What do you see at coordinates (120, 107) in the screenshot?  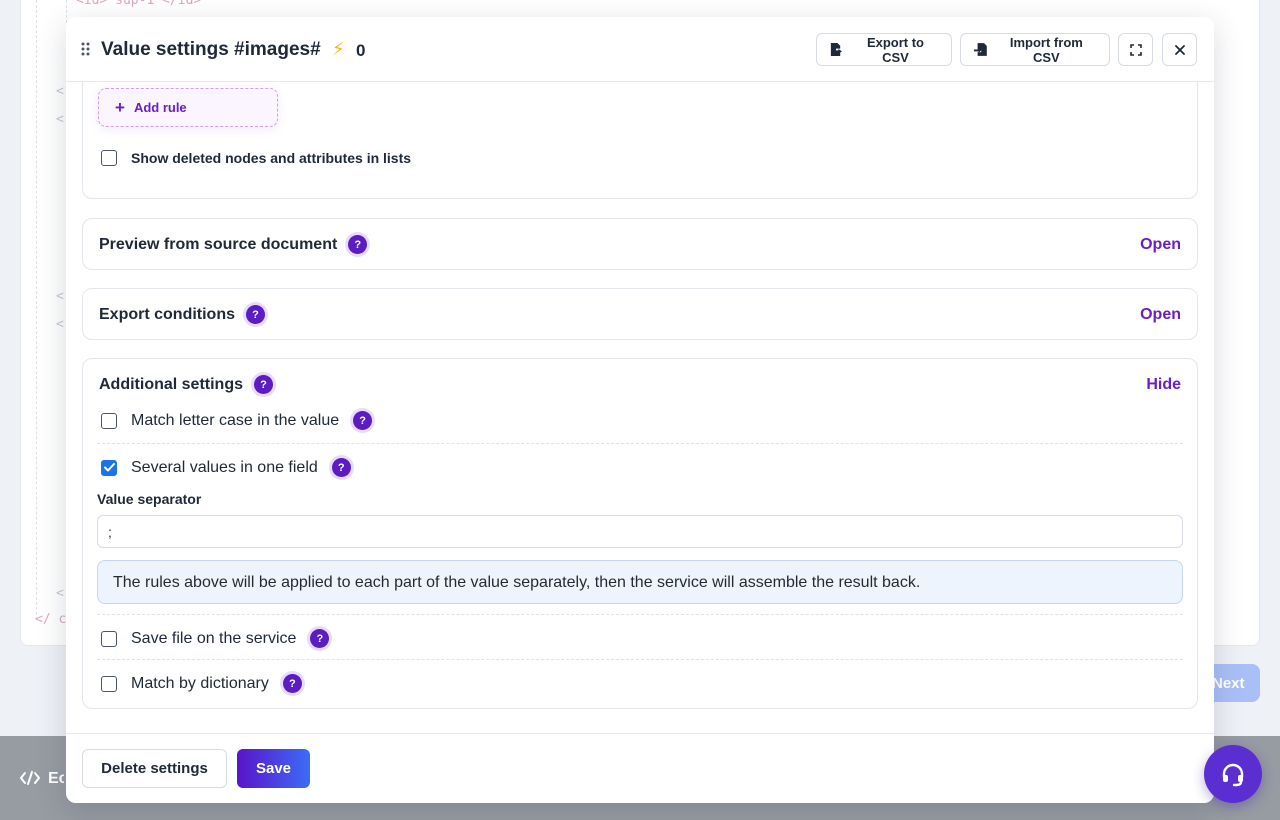 I see `plus-icon: +` at bounding box center [120, 107].